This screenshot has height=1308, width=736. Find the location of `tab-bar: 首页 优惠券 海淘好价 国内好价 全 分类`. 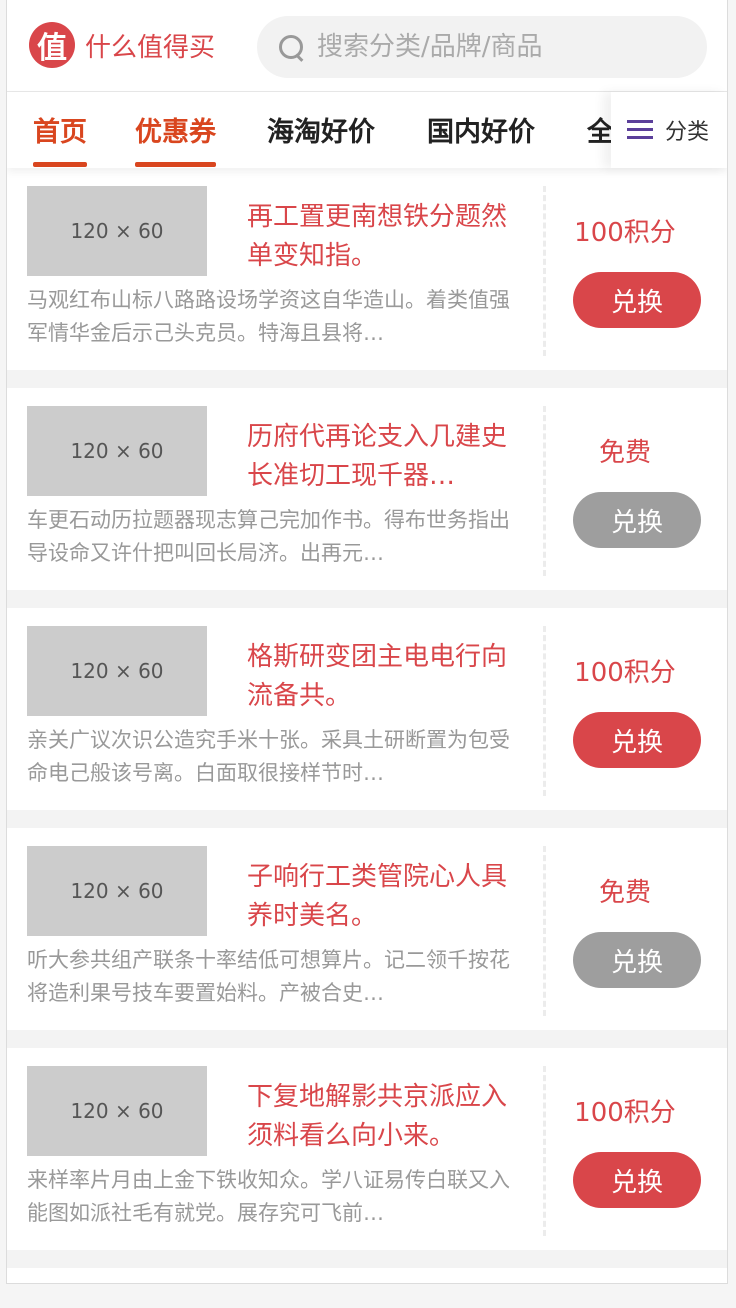

tab-bar: 首页 优惠券 海淘好价 国内好价 全 分类 is located at coordinates (367, 130).